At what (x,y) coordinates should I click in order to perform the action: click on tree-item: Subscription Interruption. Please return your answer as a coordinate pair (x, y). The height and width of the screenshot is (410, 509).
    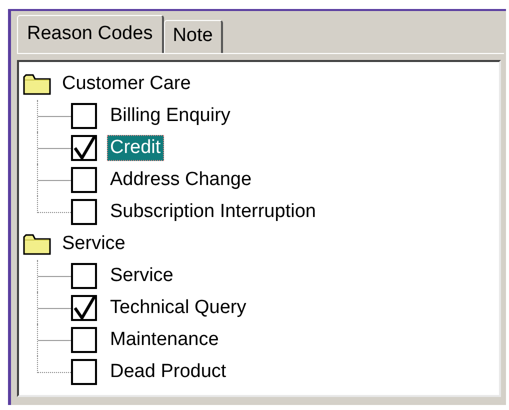
    Looking at the image, I should click on (213, 212).